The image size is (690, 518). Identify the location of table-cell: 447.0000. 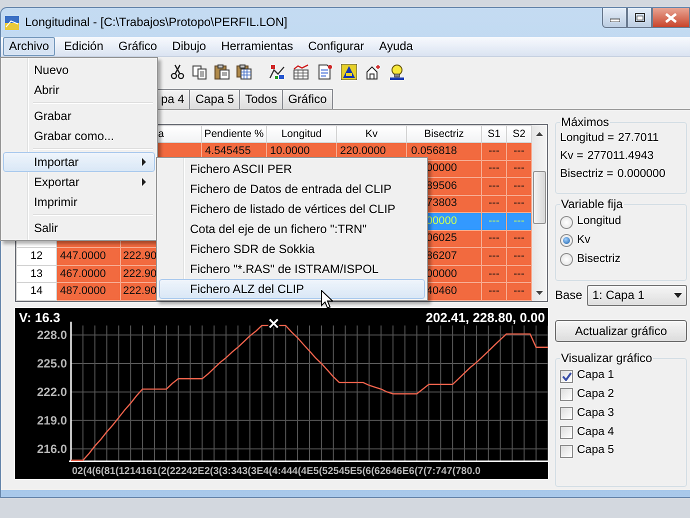
(88, 257).